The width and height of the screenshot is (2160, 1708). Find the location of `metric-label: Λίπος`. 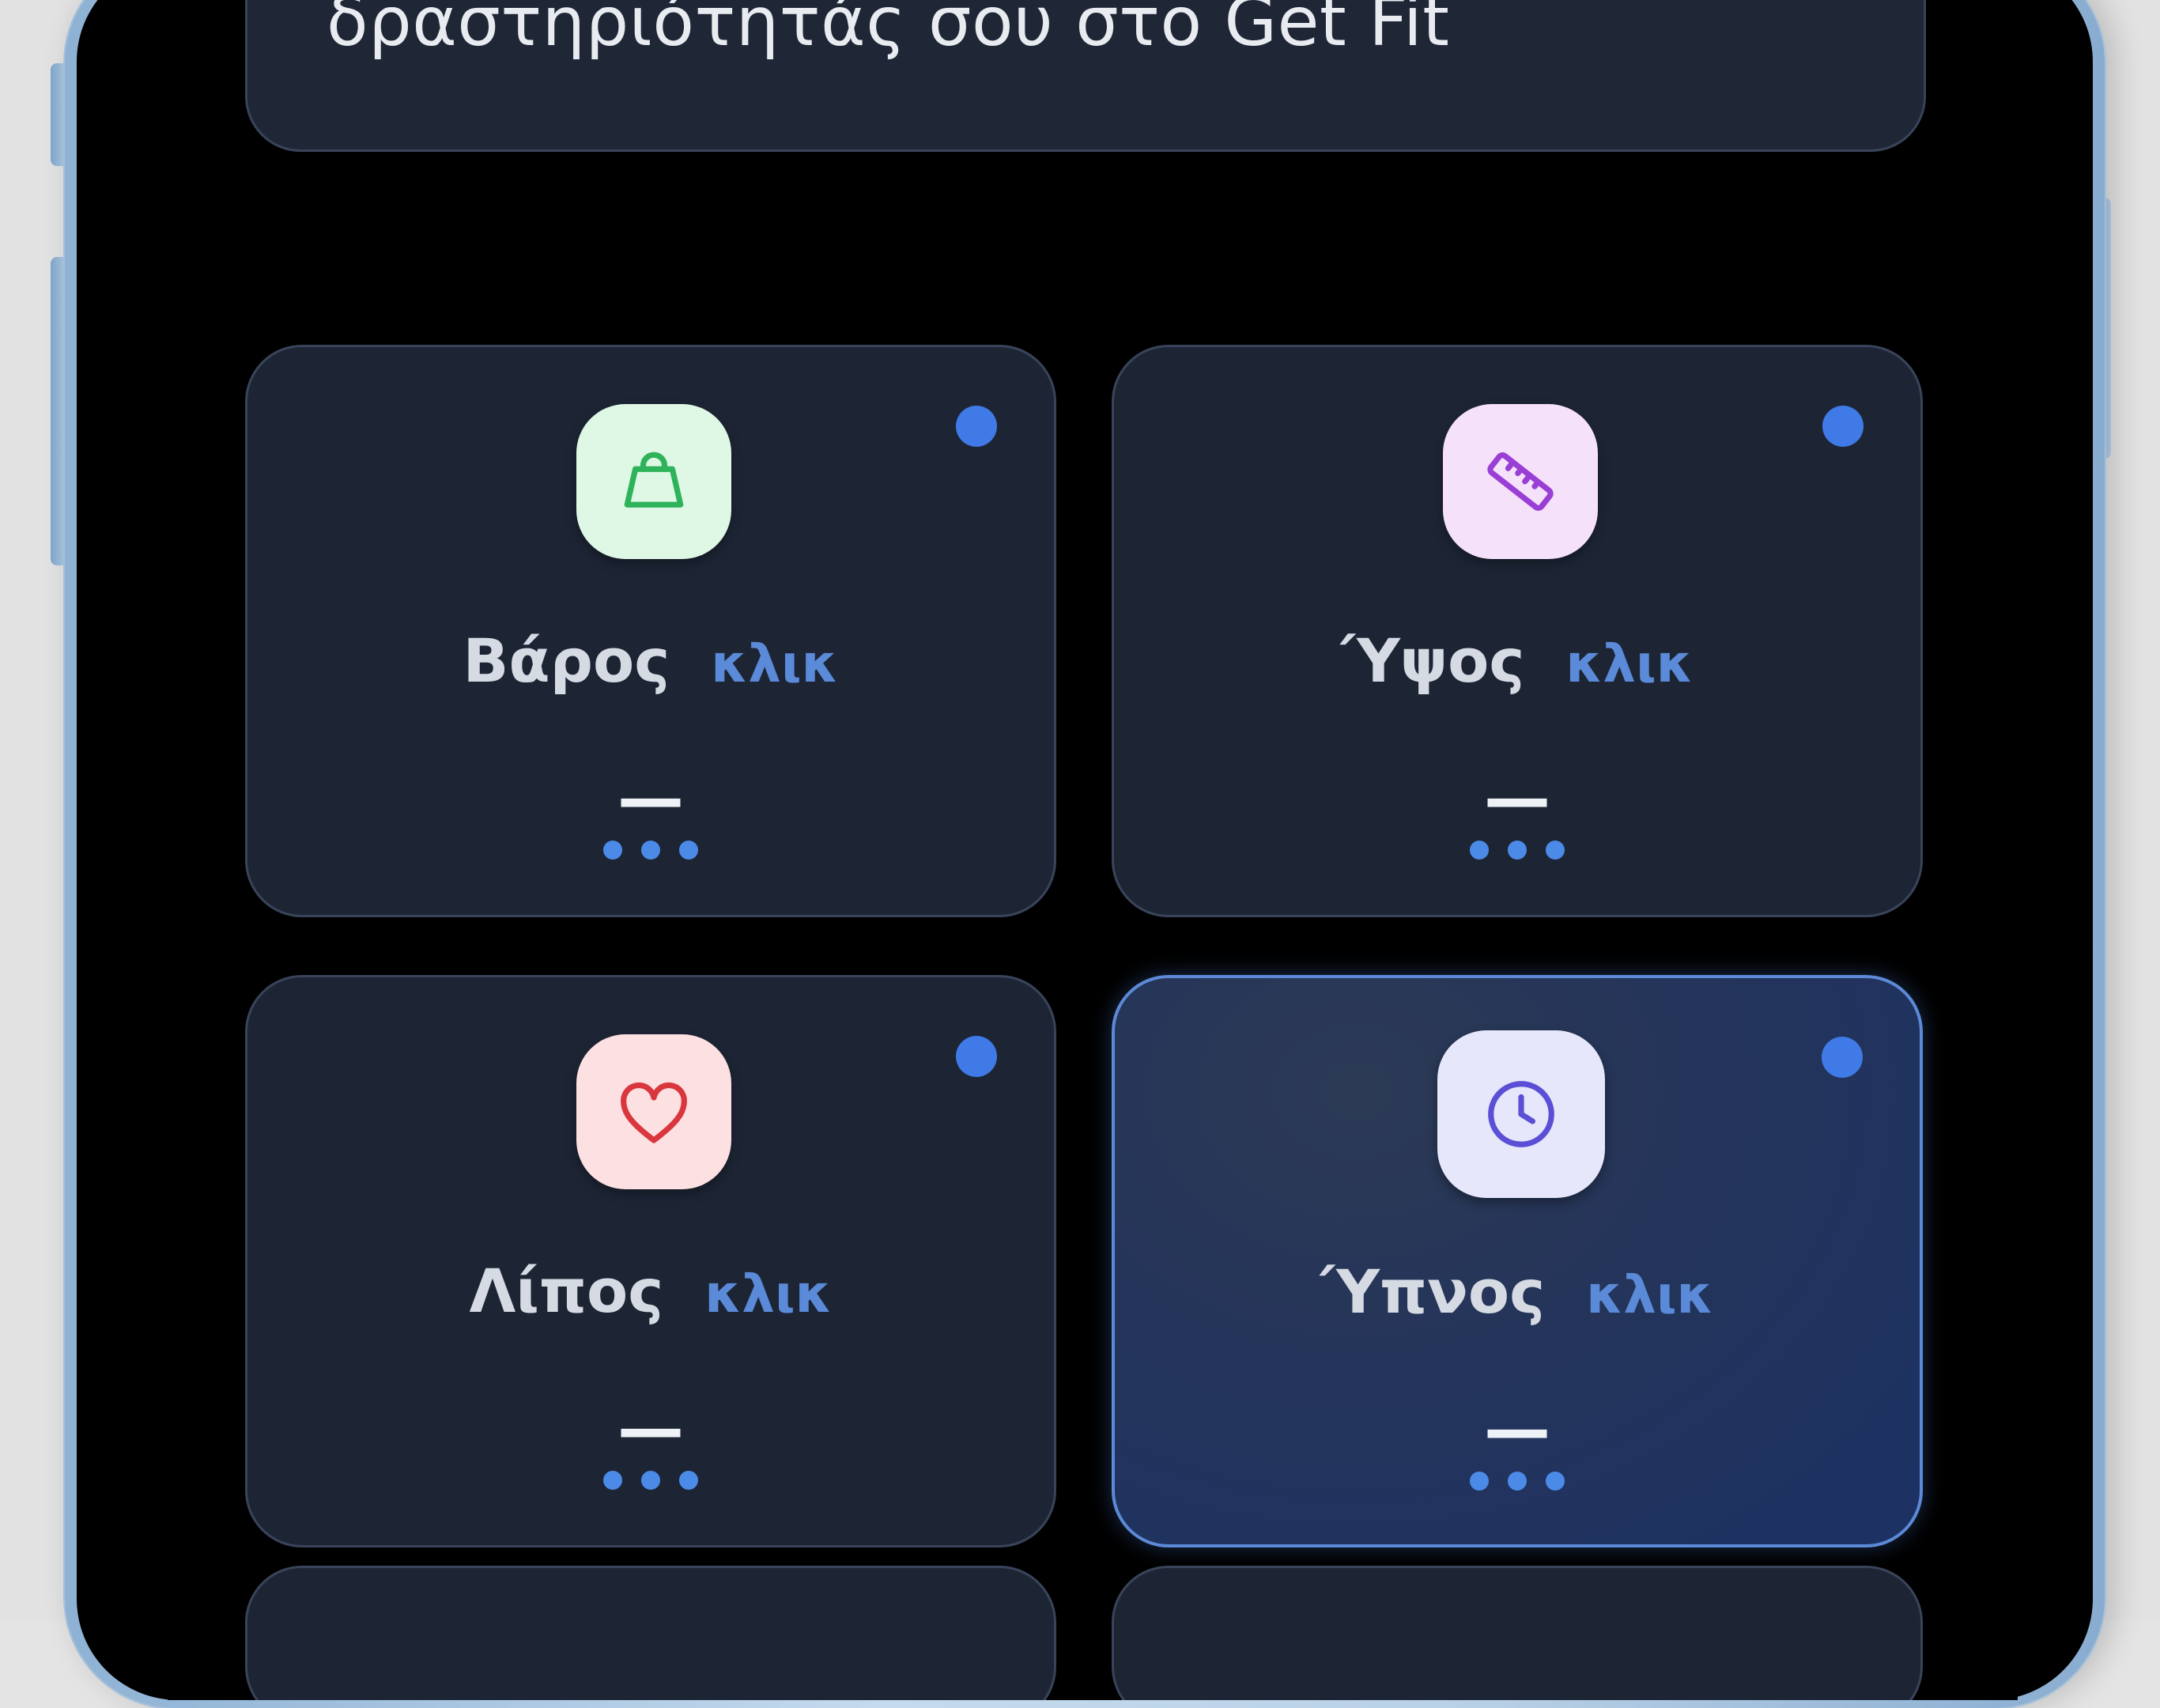

metric-label: Λίπος is located at coordinates (566, 1291).